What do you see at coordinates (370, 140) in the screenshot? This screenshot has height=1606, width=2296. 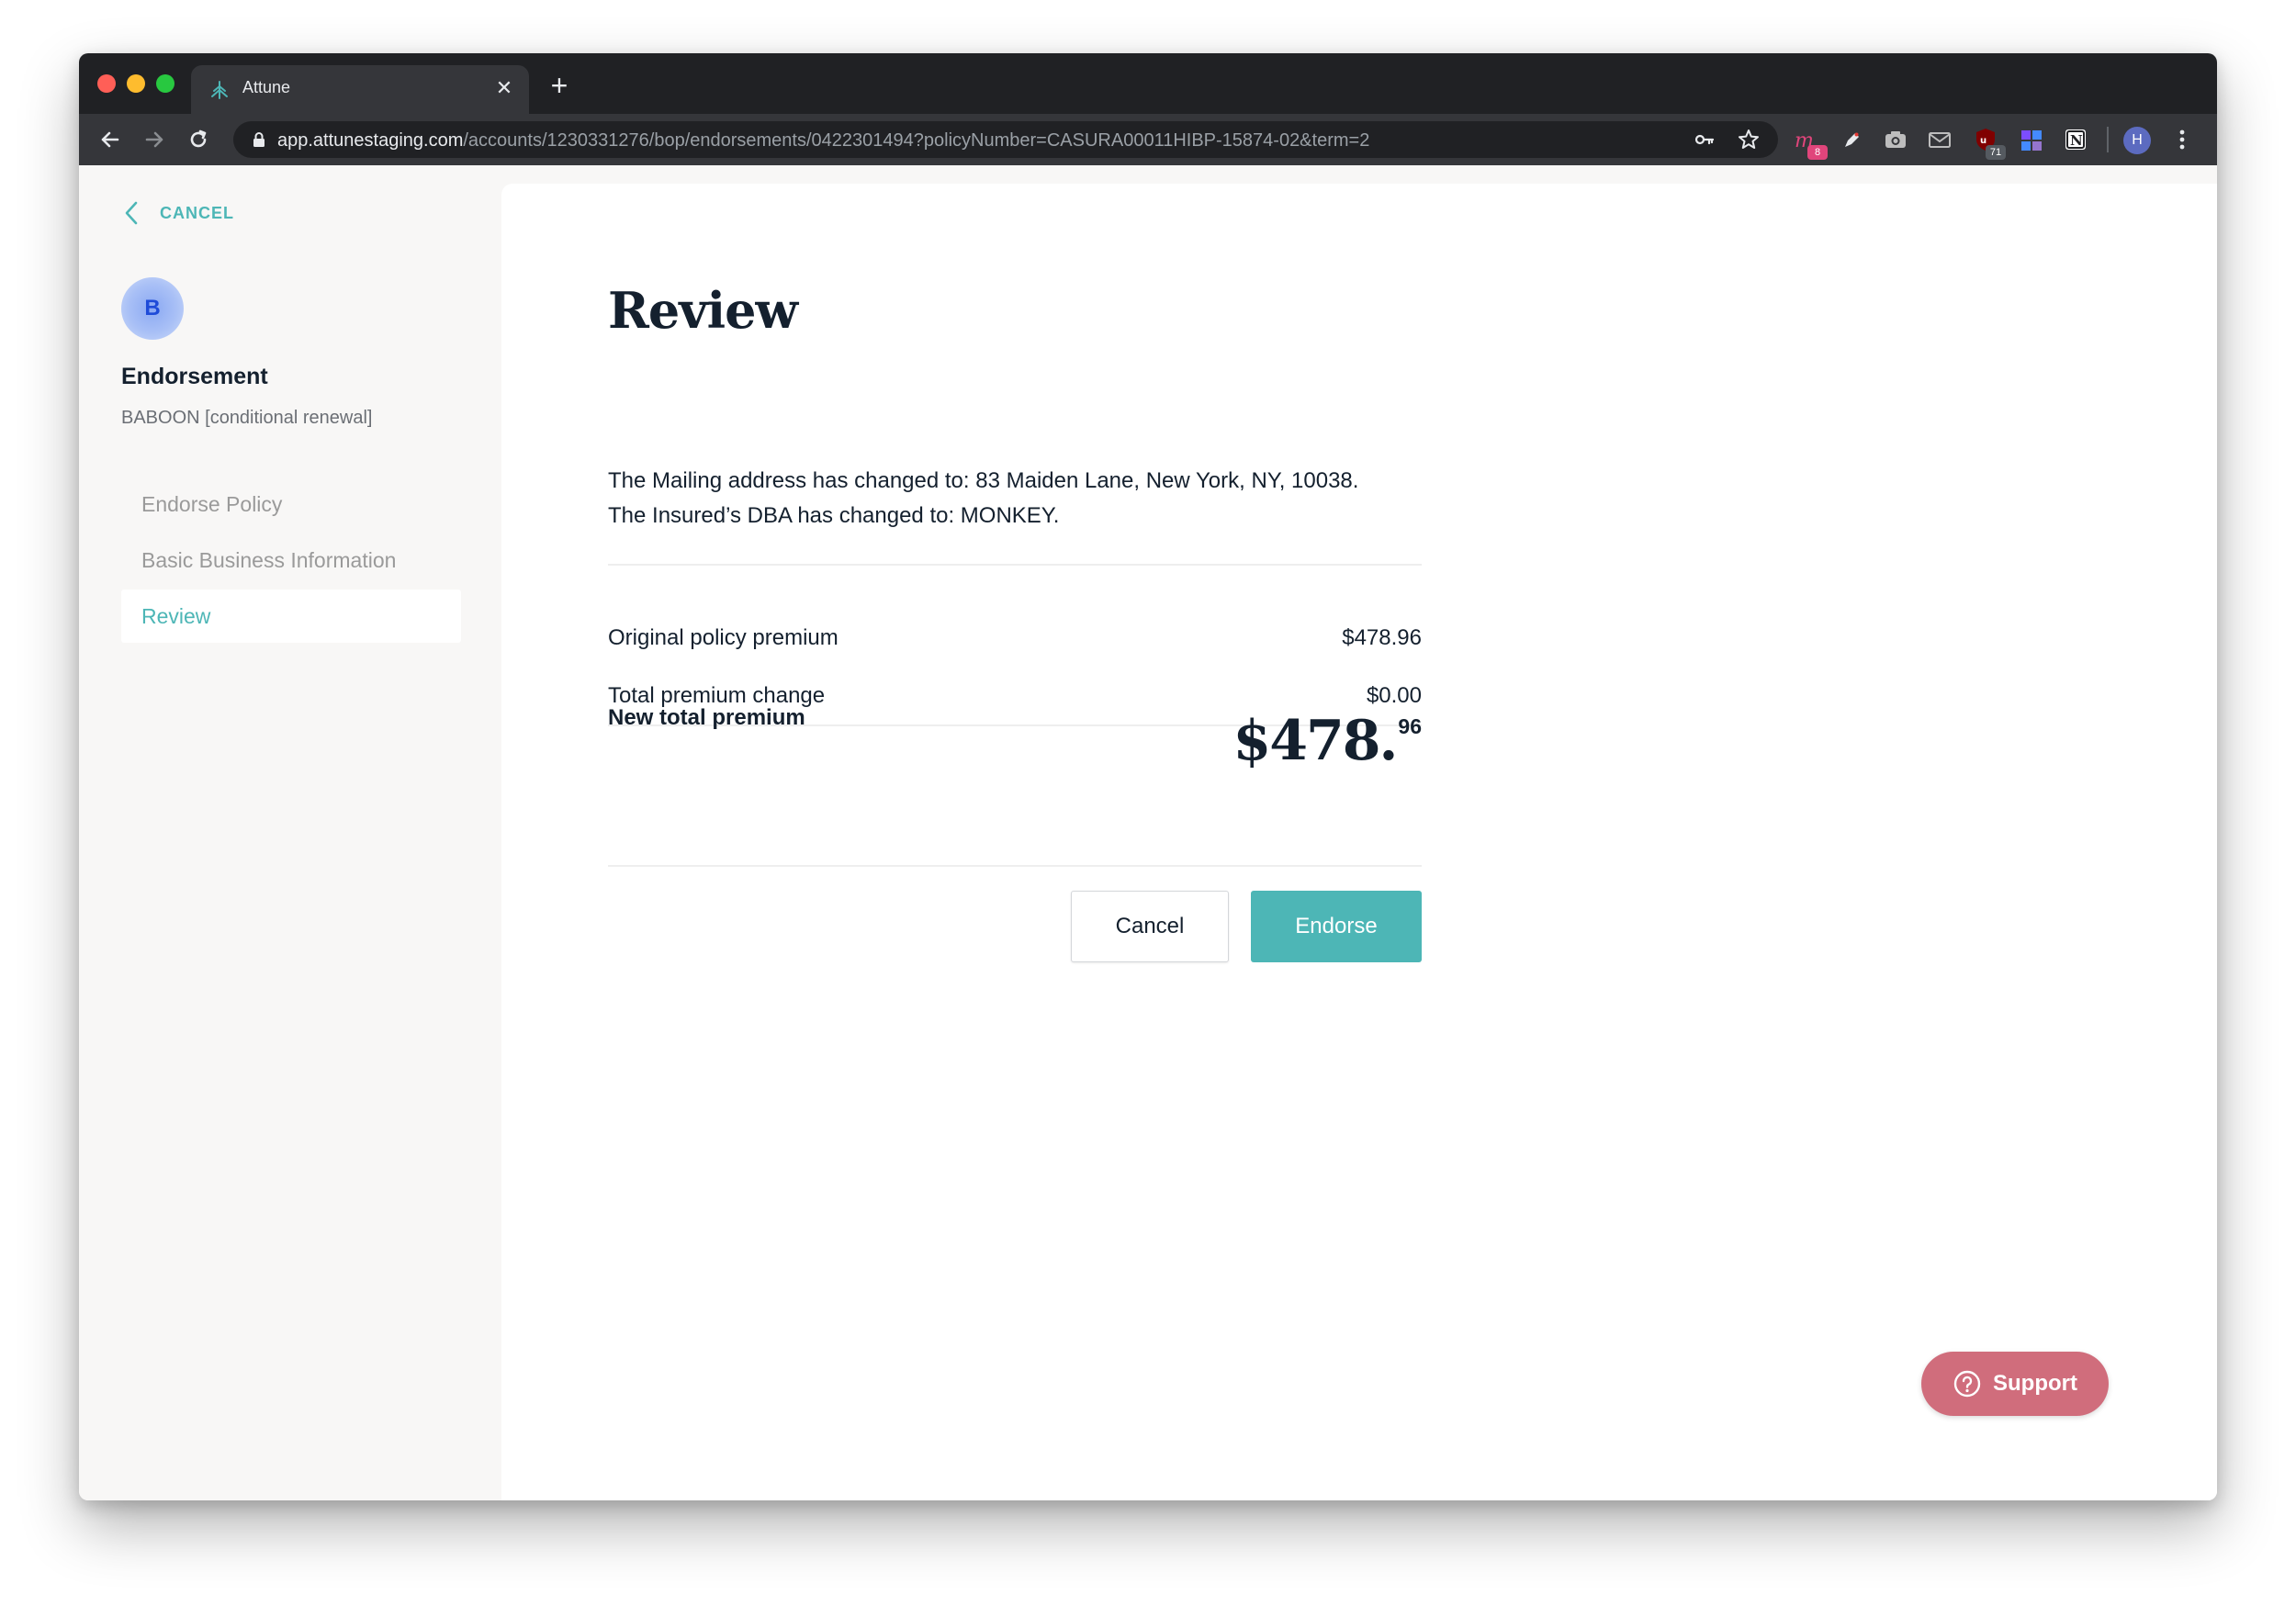 I see `url-host: app.attunestaging.com` at bounding box center [370, 140].